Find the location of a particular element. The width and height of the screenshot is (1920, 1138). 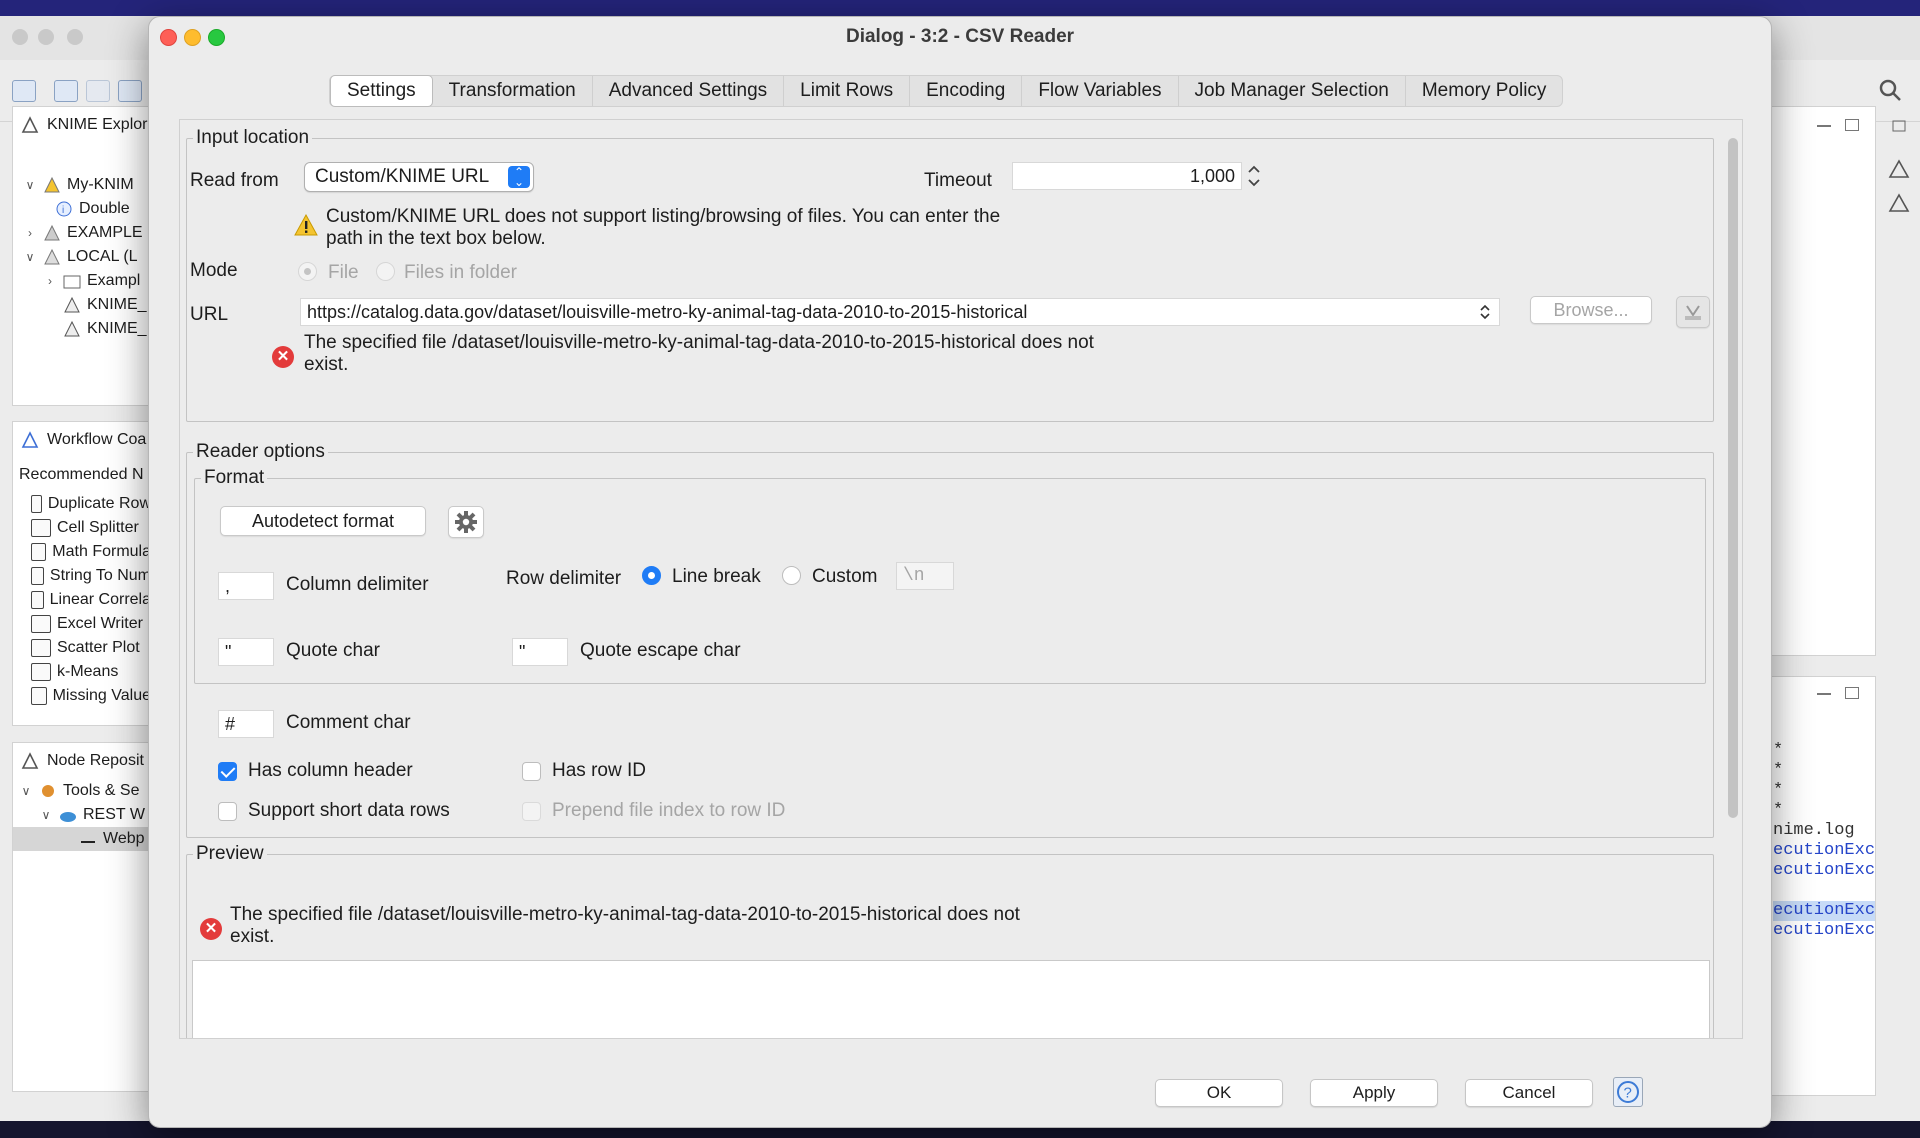

error-icon: ✕ is located at coordinates (211, 929).